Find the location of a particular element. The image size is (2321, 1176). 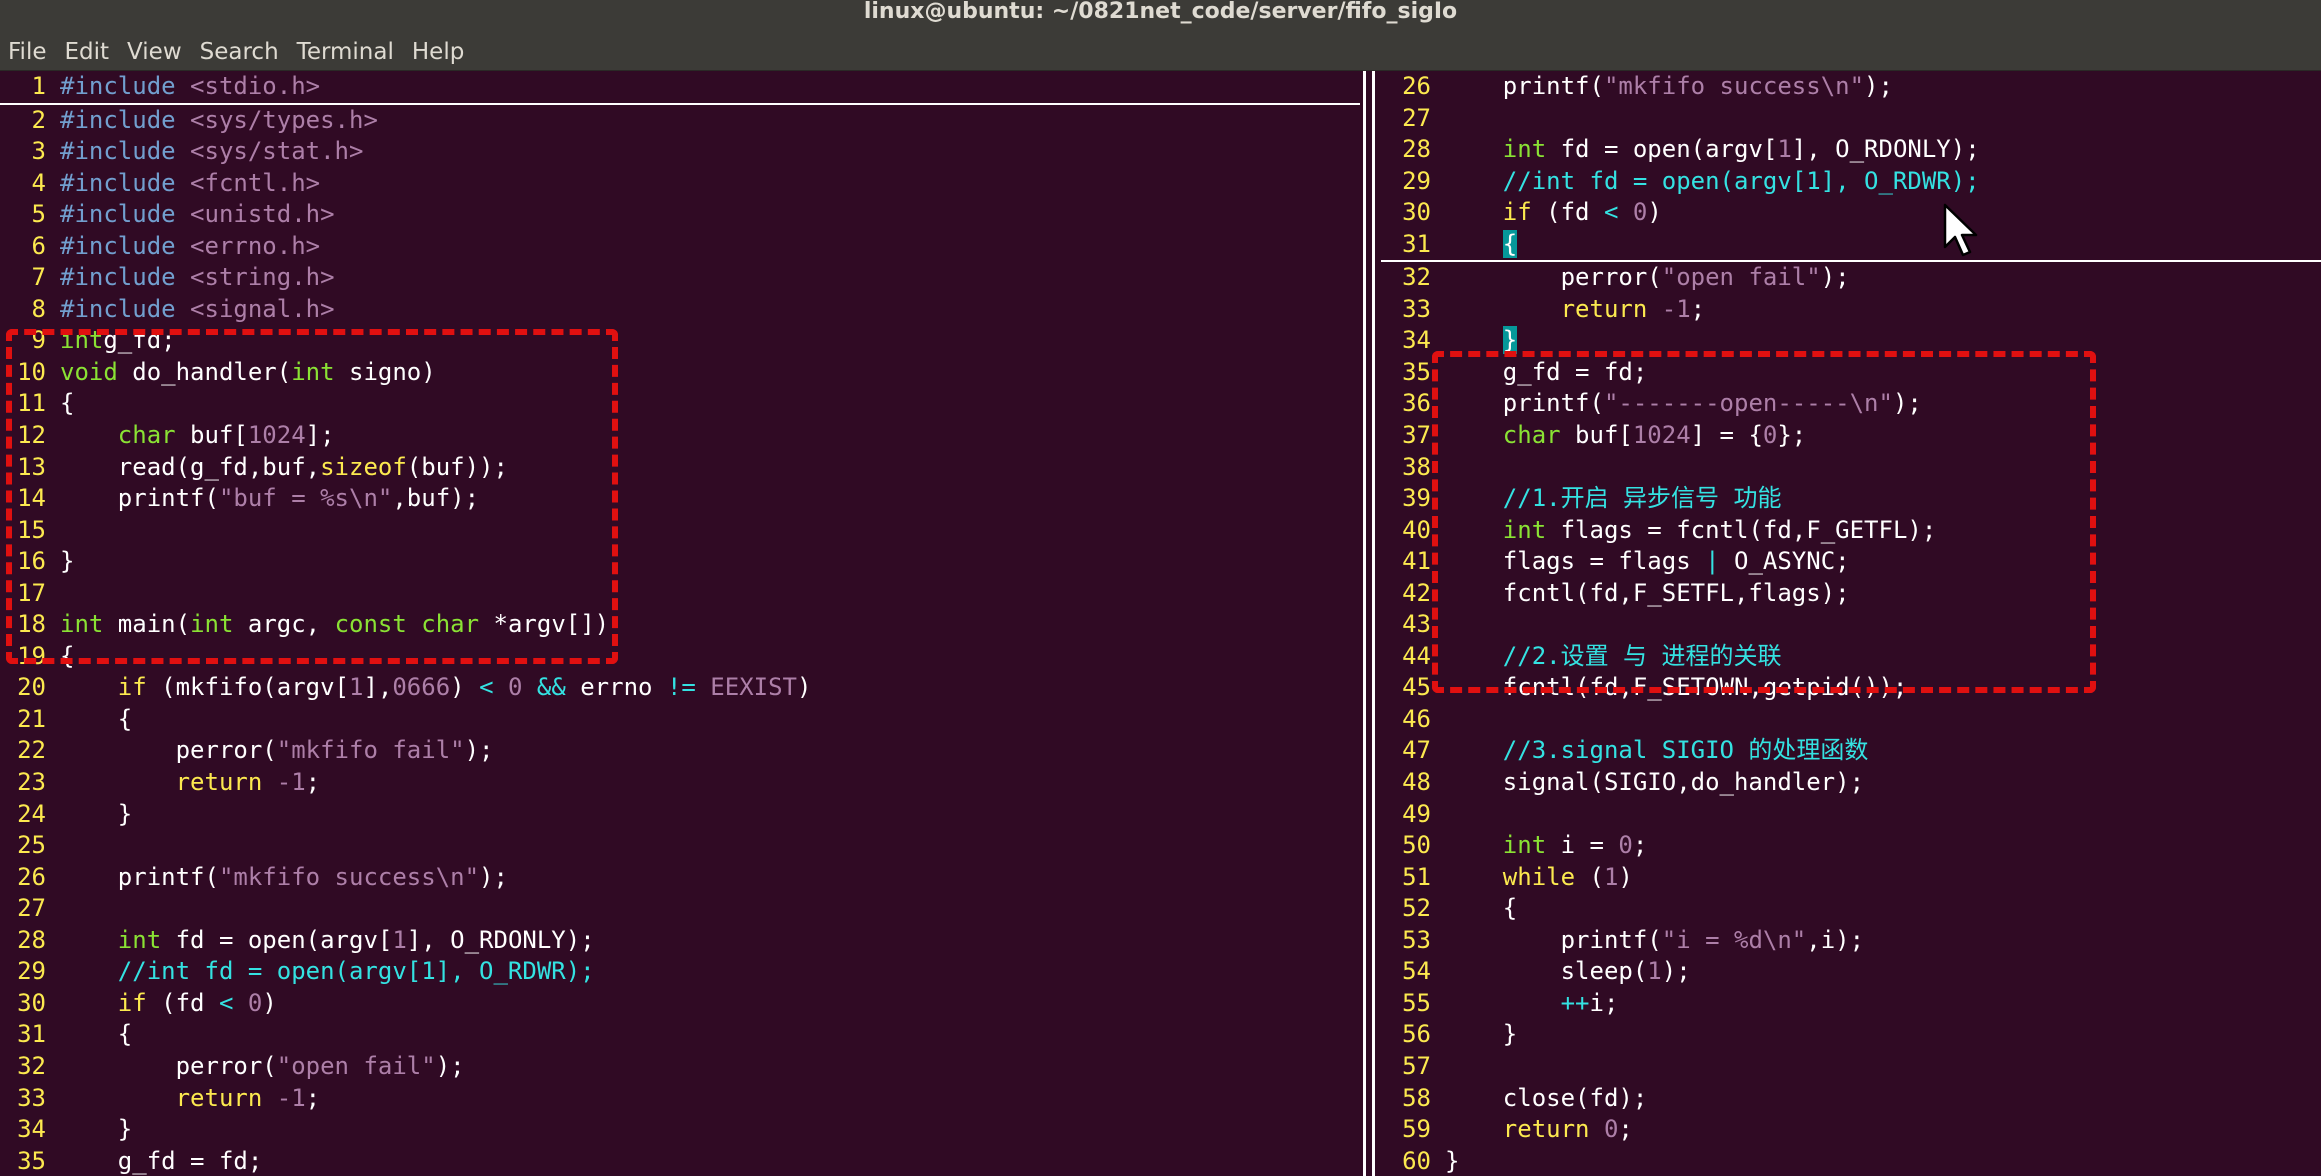

code-text: char buf[1024]; is located at coordinates (197, 435).